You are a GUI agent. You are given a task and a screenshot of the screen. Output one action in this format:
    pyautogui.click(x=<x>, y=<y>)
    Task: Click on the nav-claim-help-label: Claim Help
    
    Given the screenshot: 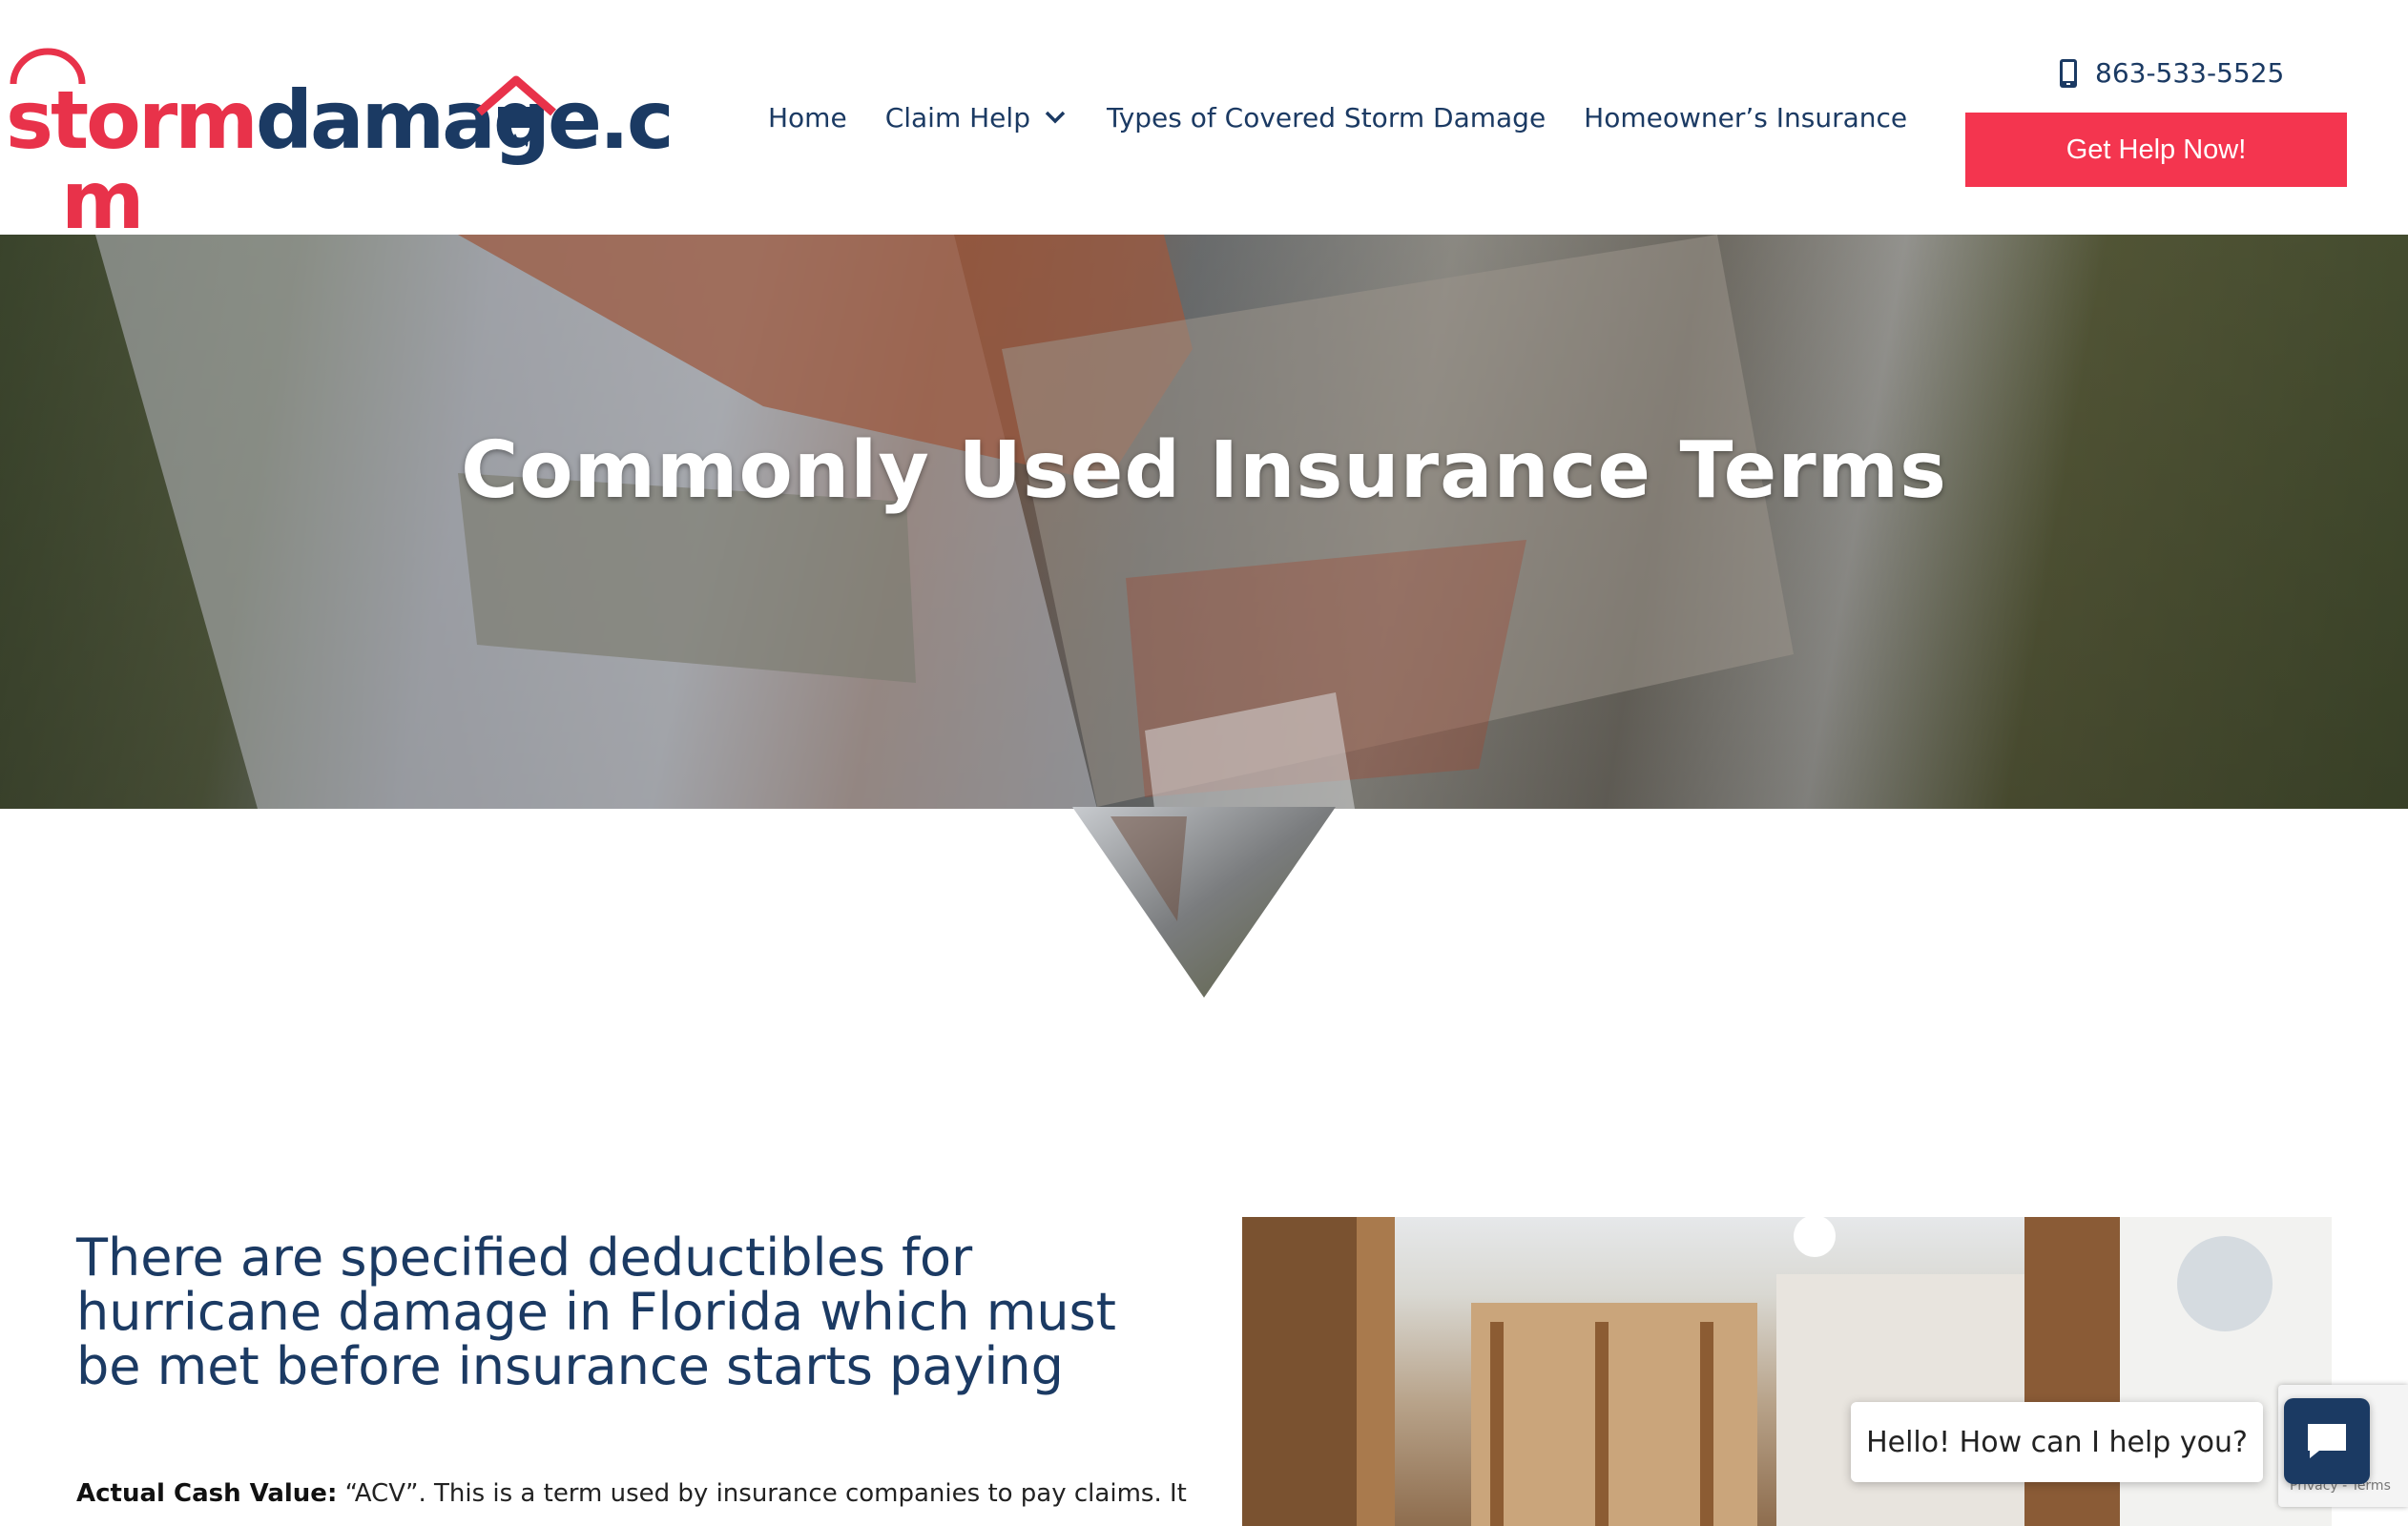 What is the action you would take?
    pyautogui.click(x=957, y=117)
    